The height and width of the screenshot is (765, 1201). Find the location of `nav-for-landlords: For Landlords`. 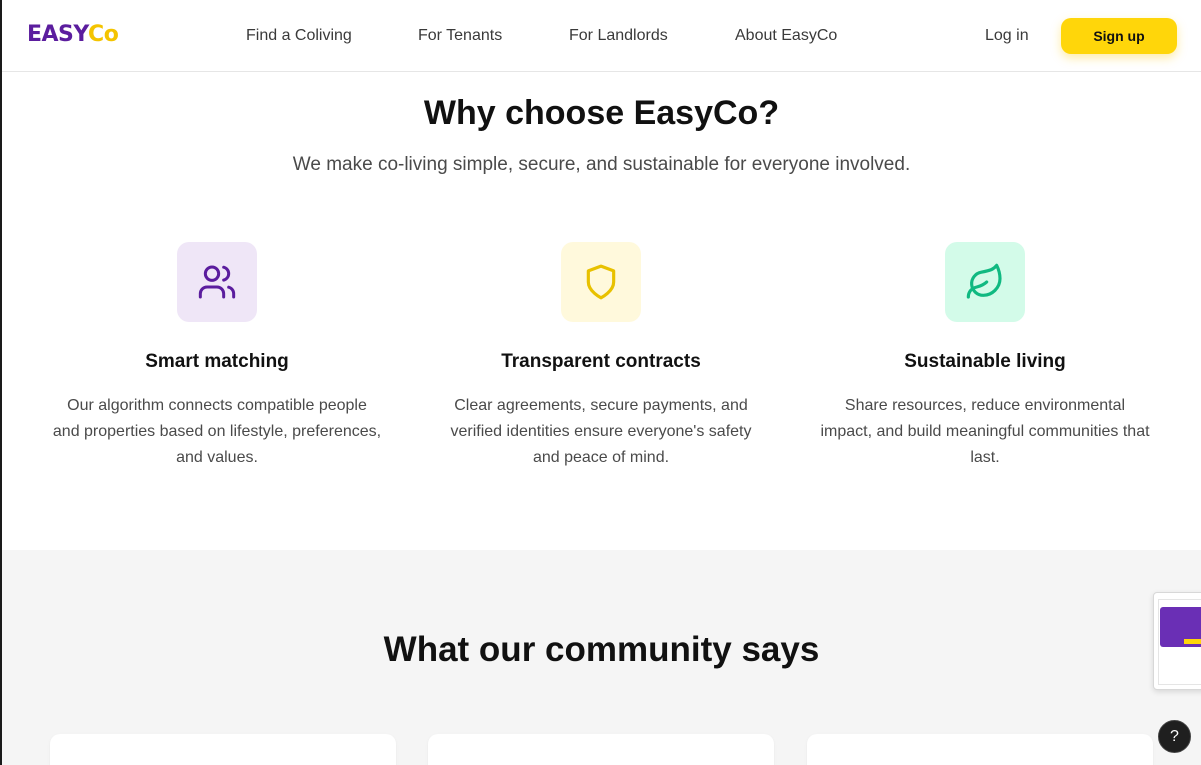

nav-for-landlords: For Landlords is located at coordinates (618, 36).